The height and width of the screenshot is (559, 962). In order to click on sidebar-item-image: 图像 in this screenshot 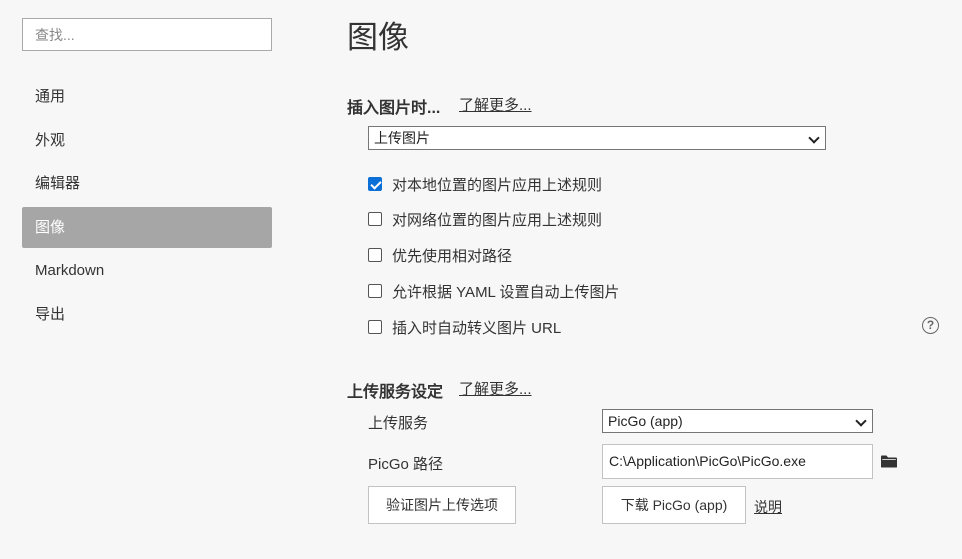, I will do `click(147, 227)`.